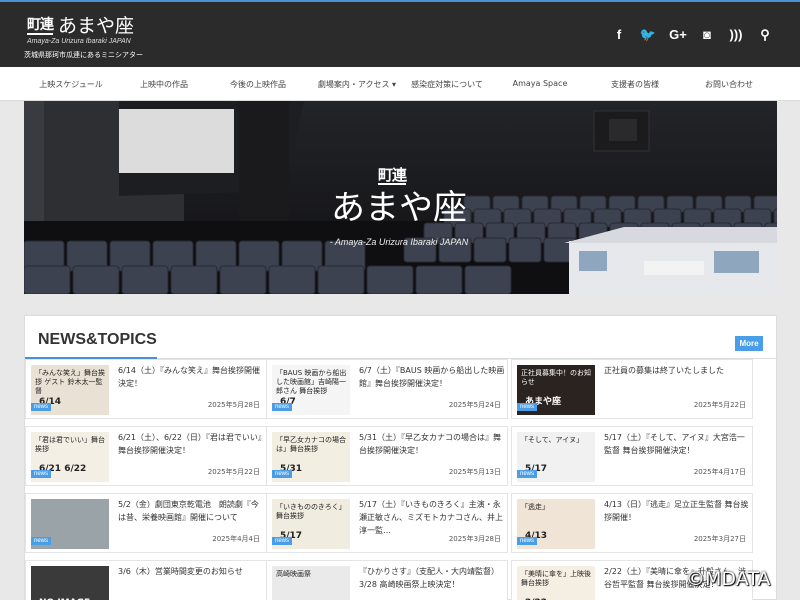 The image size is (800, 600). I want to click on nav-item-3: 今後の上映作品, so click(258, 84).